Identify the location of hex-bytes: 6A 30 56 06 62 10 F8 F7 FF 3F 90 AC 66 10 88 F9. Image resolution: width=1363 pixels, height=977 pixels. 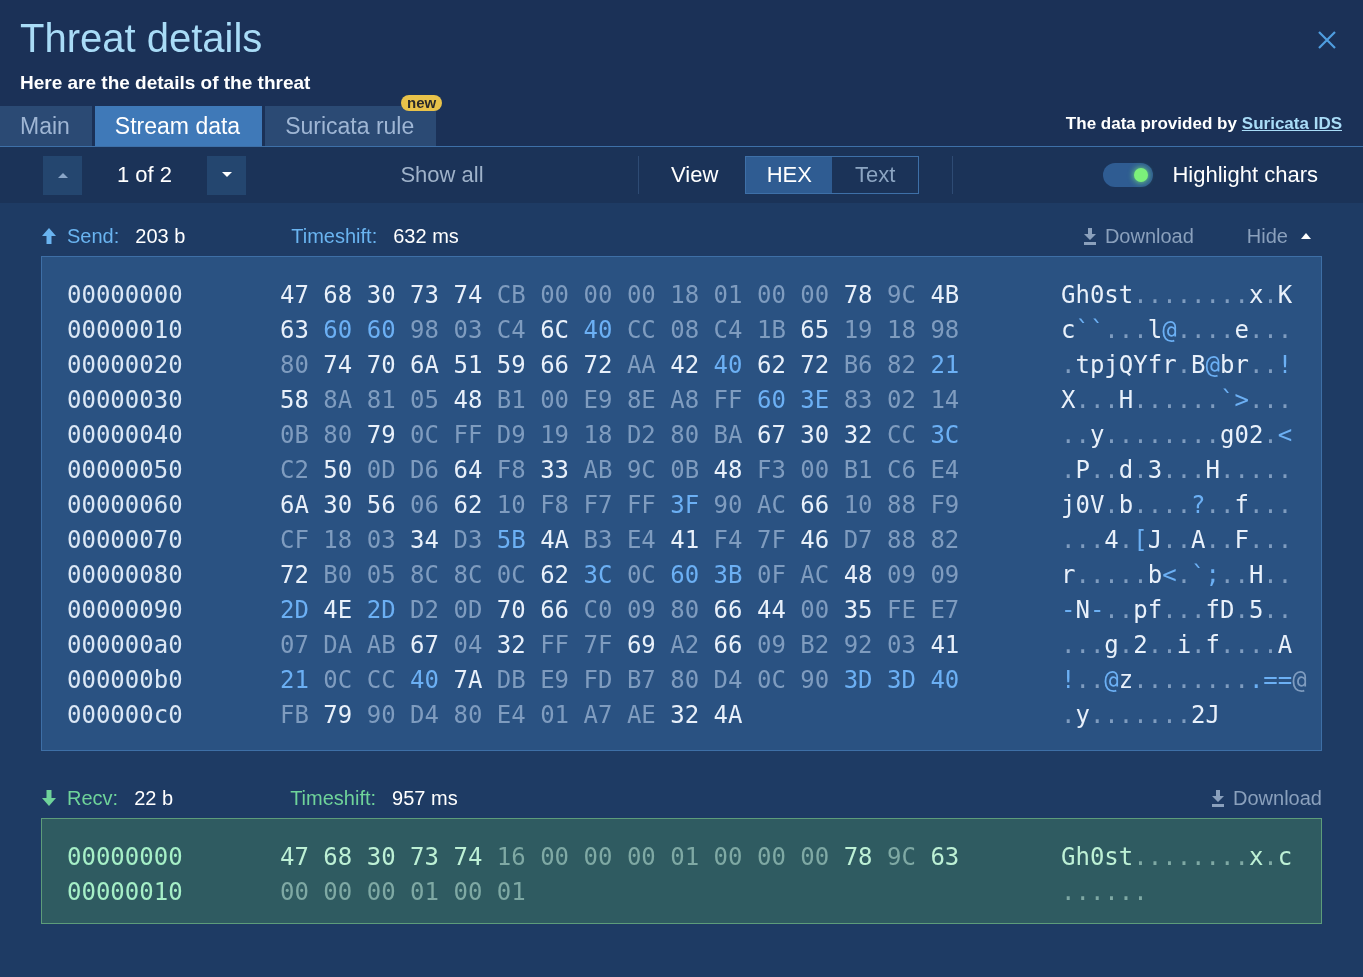
(620, 504).